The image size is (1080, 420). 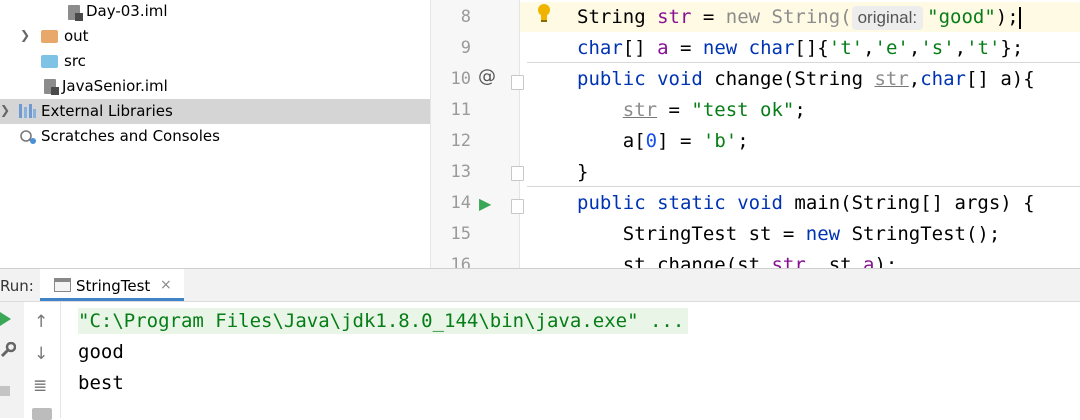 I want to click on line-number: 15, so click(x=460, y=234).